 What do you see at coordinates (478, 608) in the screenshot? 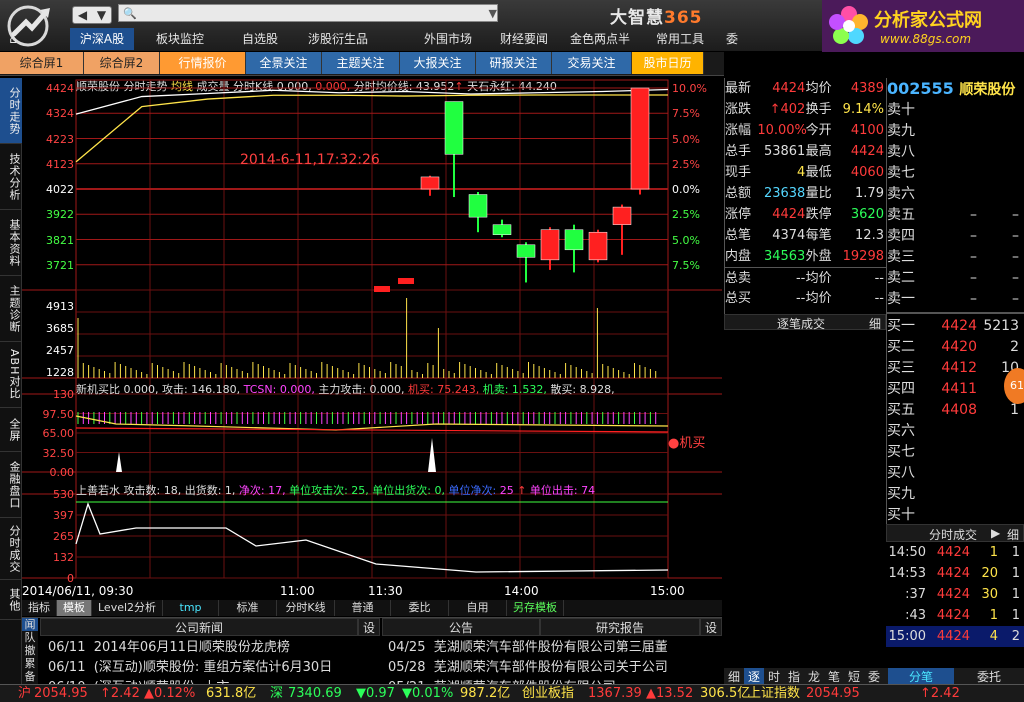
I see `btab-ziyong: 自用` at bounding box center [478, 608].